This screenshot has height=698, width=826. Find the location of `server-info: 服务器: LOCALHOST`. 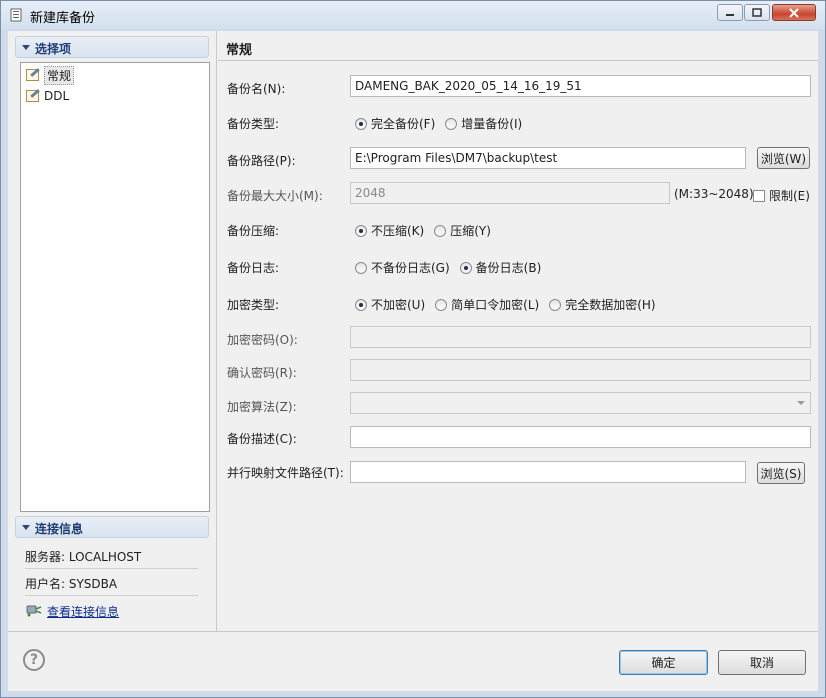

server-info: 服务器: LOCALHOST is located at coordinates (83, 557).